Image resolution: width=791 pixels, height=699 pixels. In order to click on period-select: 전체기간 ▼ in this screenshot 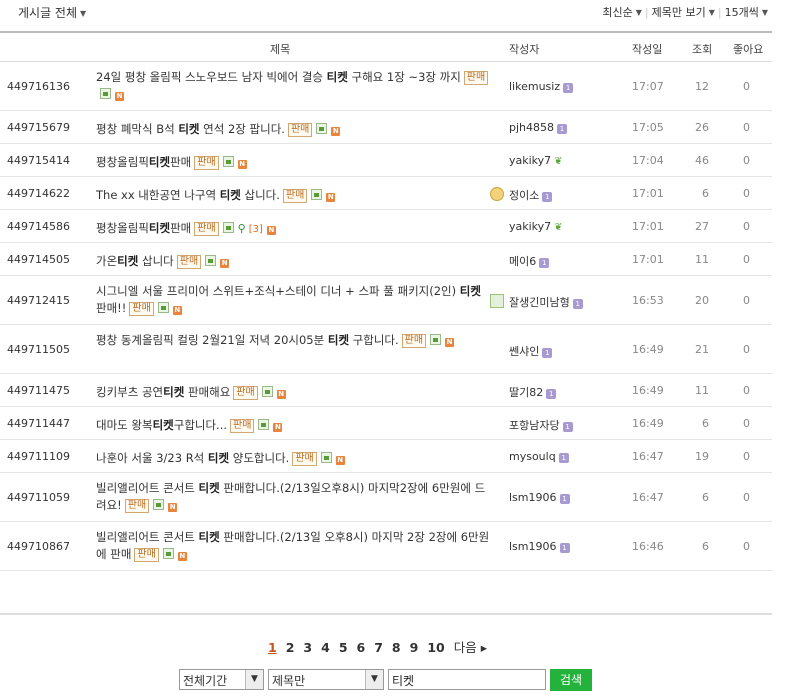, I will do `click(221, 679)`.